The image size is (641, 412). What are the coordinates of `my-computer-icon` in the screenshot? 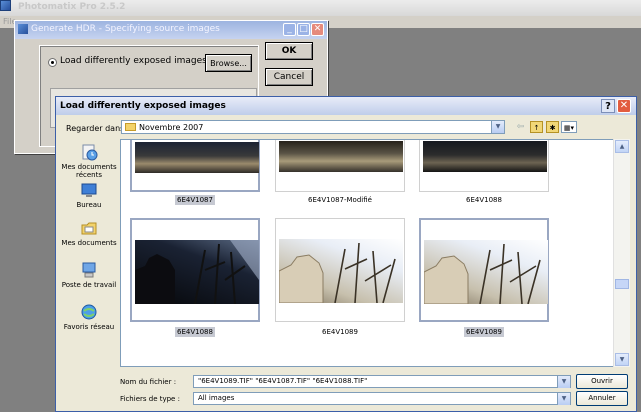 It's located at (89, 270).